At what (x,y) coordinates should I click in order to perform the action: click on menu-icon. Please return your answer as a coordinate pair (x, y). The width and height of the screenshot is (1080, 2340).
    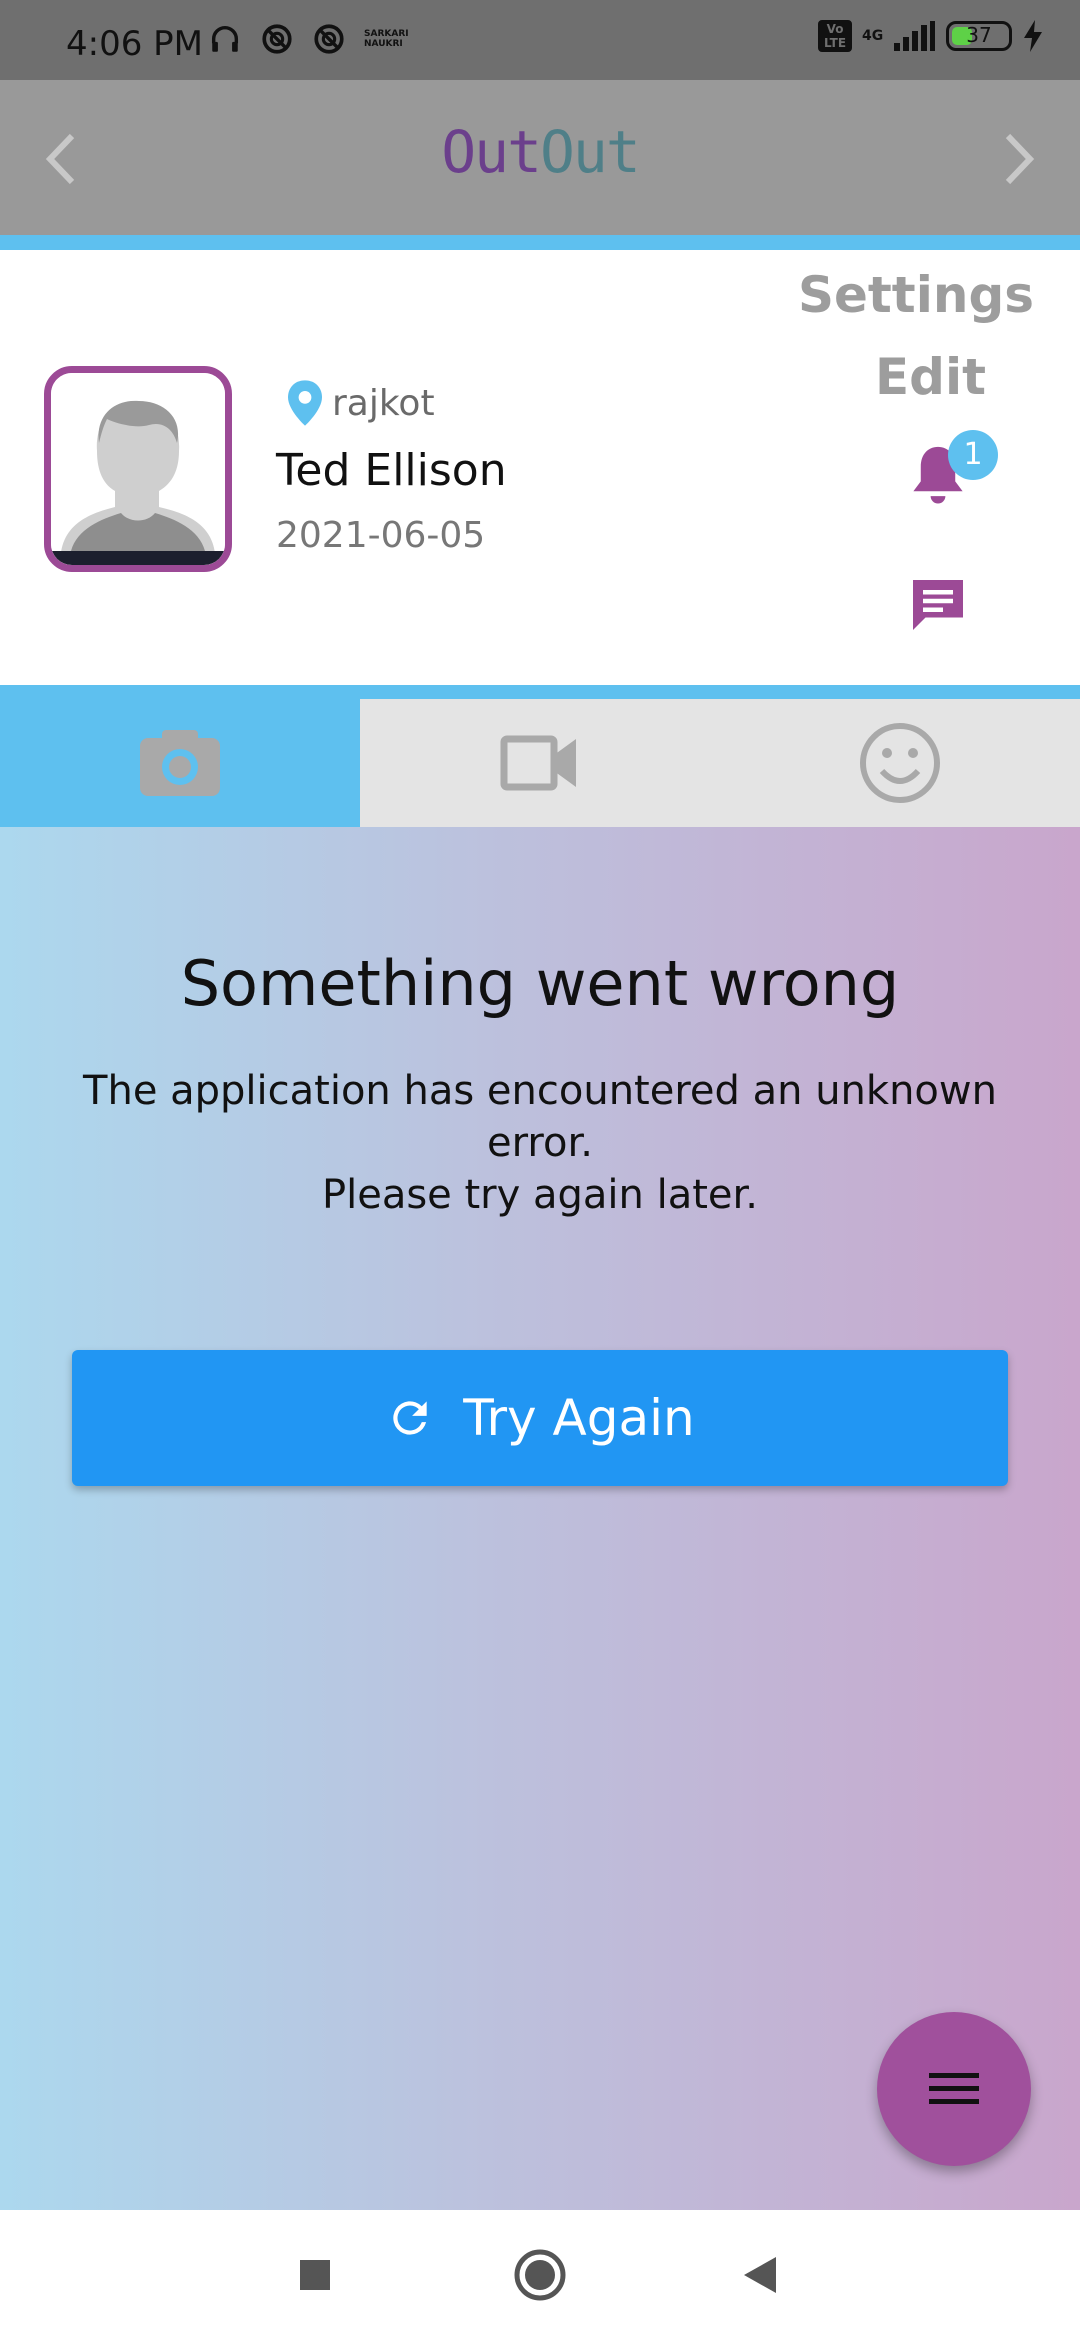
    Looking at the image, I should click on (954, 2088).